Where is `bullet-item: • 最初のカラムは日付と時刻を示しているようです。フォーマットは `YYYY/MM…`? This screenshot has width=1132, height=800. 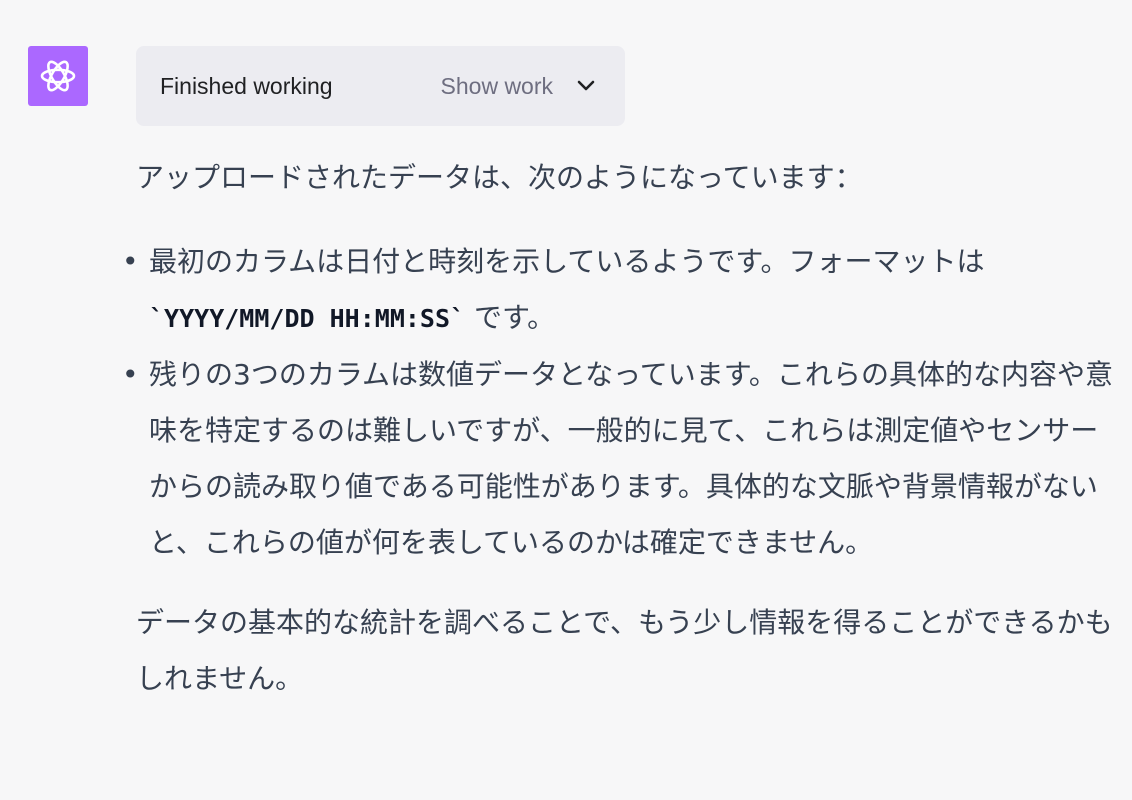 bullet-item: • 最初のカラムは日付と時刻を示しているようです。フォーマットは `YYYY/MM… is located at coordinates (624, 290).